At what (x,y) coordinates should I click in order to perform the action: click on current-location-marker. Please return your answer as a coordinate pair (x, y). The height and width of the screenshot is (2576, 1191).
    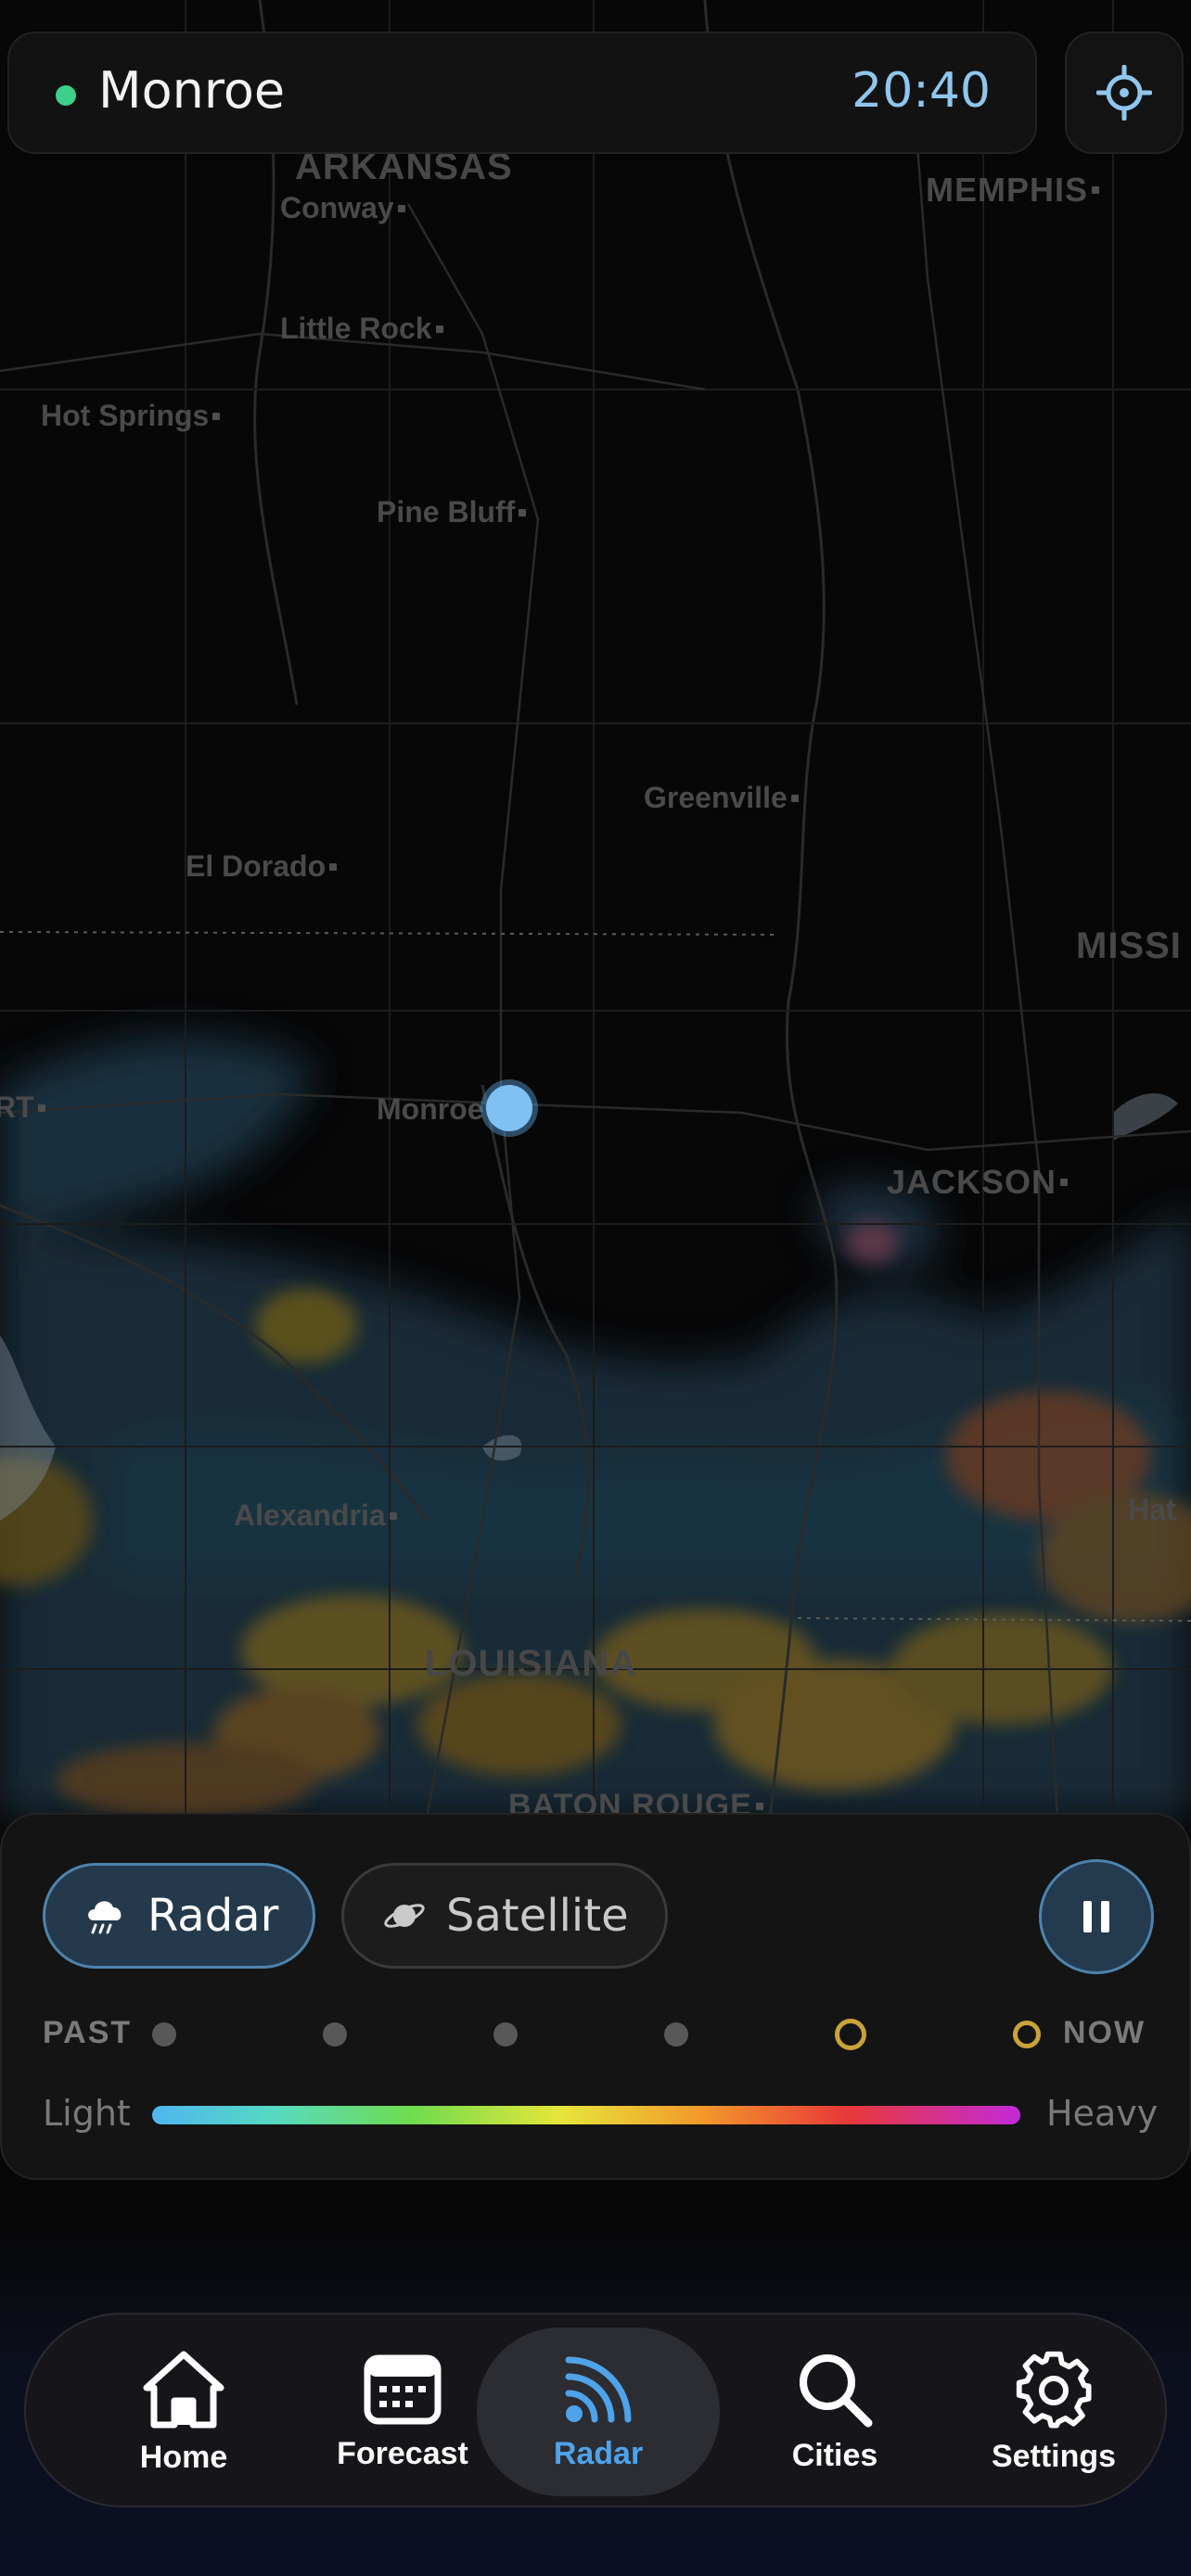
    Looking at the image, I should click on (509, 1108).